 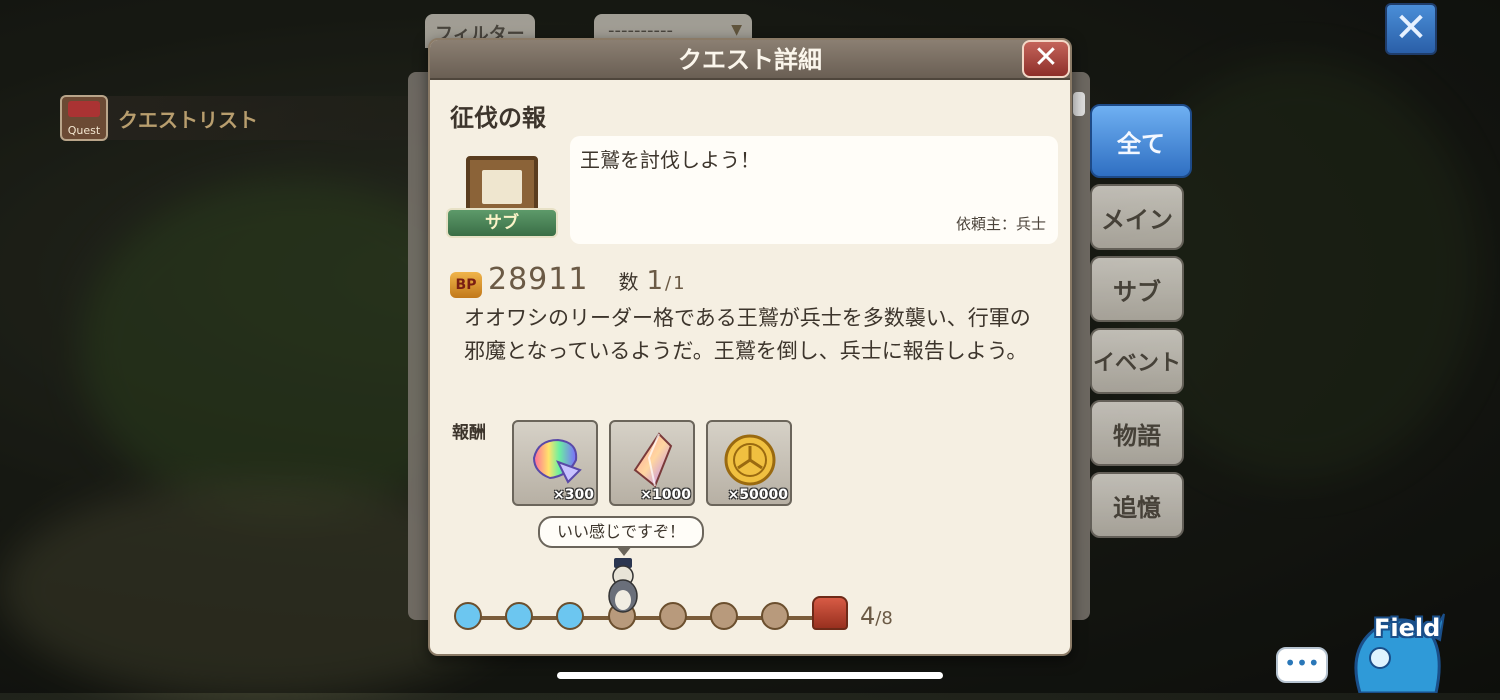 What do you see at coordinates (665, 495) in the screenshot?
I see `reward-qty: ×1000` at bounding box center [665, 495].